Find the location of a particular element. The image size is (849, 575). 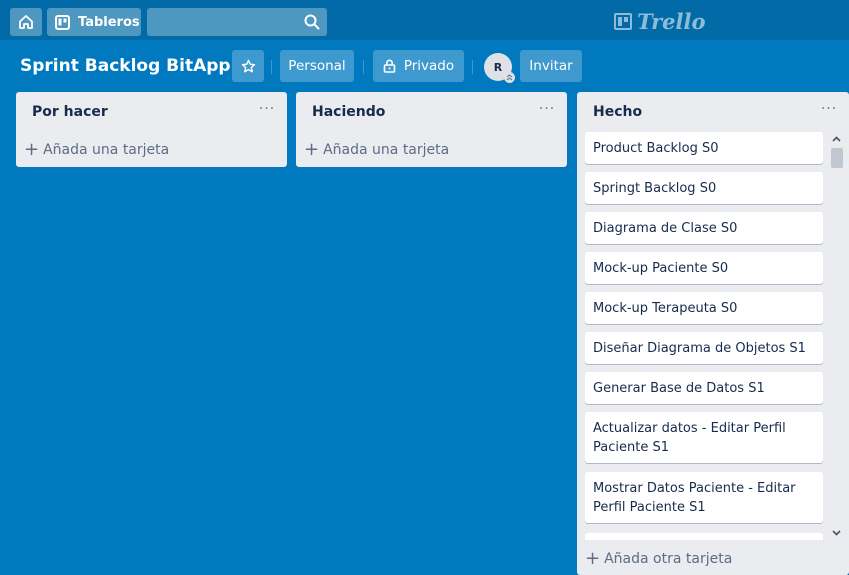

invite-label: Invitar is located at coordinates (551, 66).